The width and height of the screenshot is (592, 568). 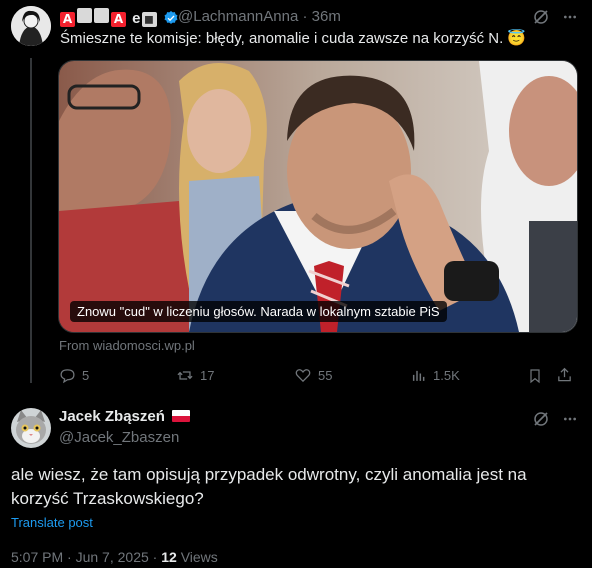 I want to click on share-icon, so click(x=564, y=375).